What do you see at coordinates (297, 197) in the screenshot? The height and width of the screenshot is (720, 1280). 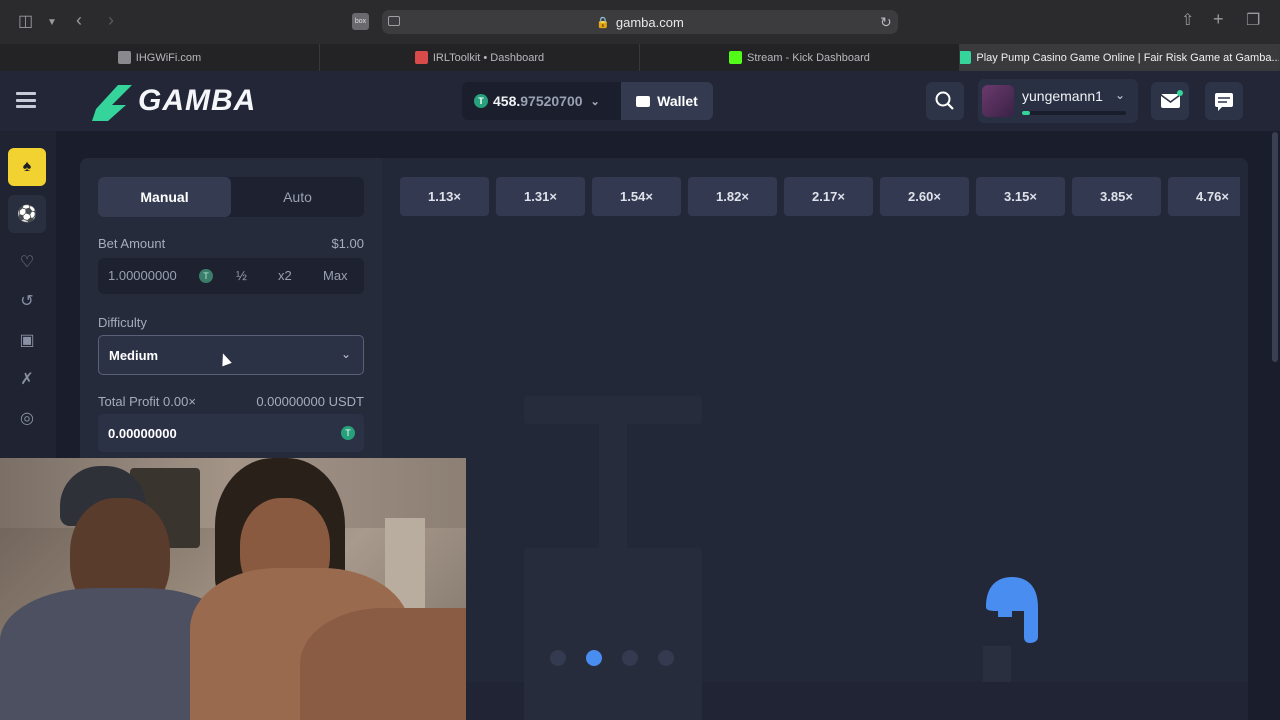 I see `tab-auto: Auto` at bounding box center [297, 197].